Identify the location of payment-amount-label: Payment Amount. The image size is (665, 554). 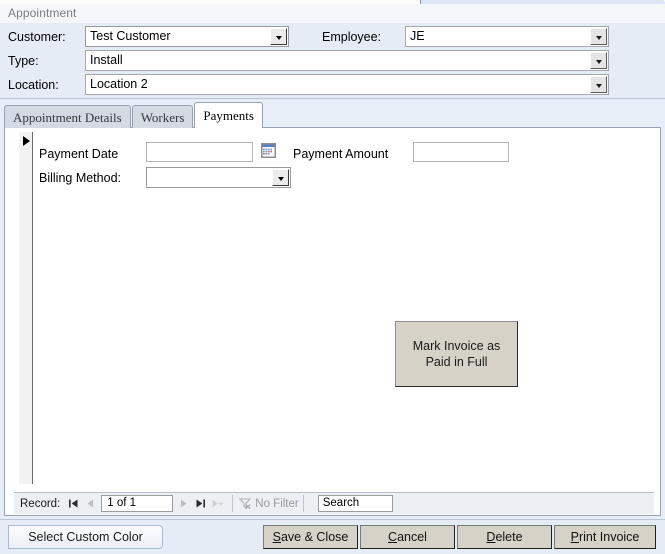
(341, 154).